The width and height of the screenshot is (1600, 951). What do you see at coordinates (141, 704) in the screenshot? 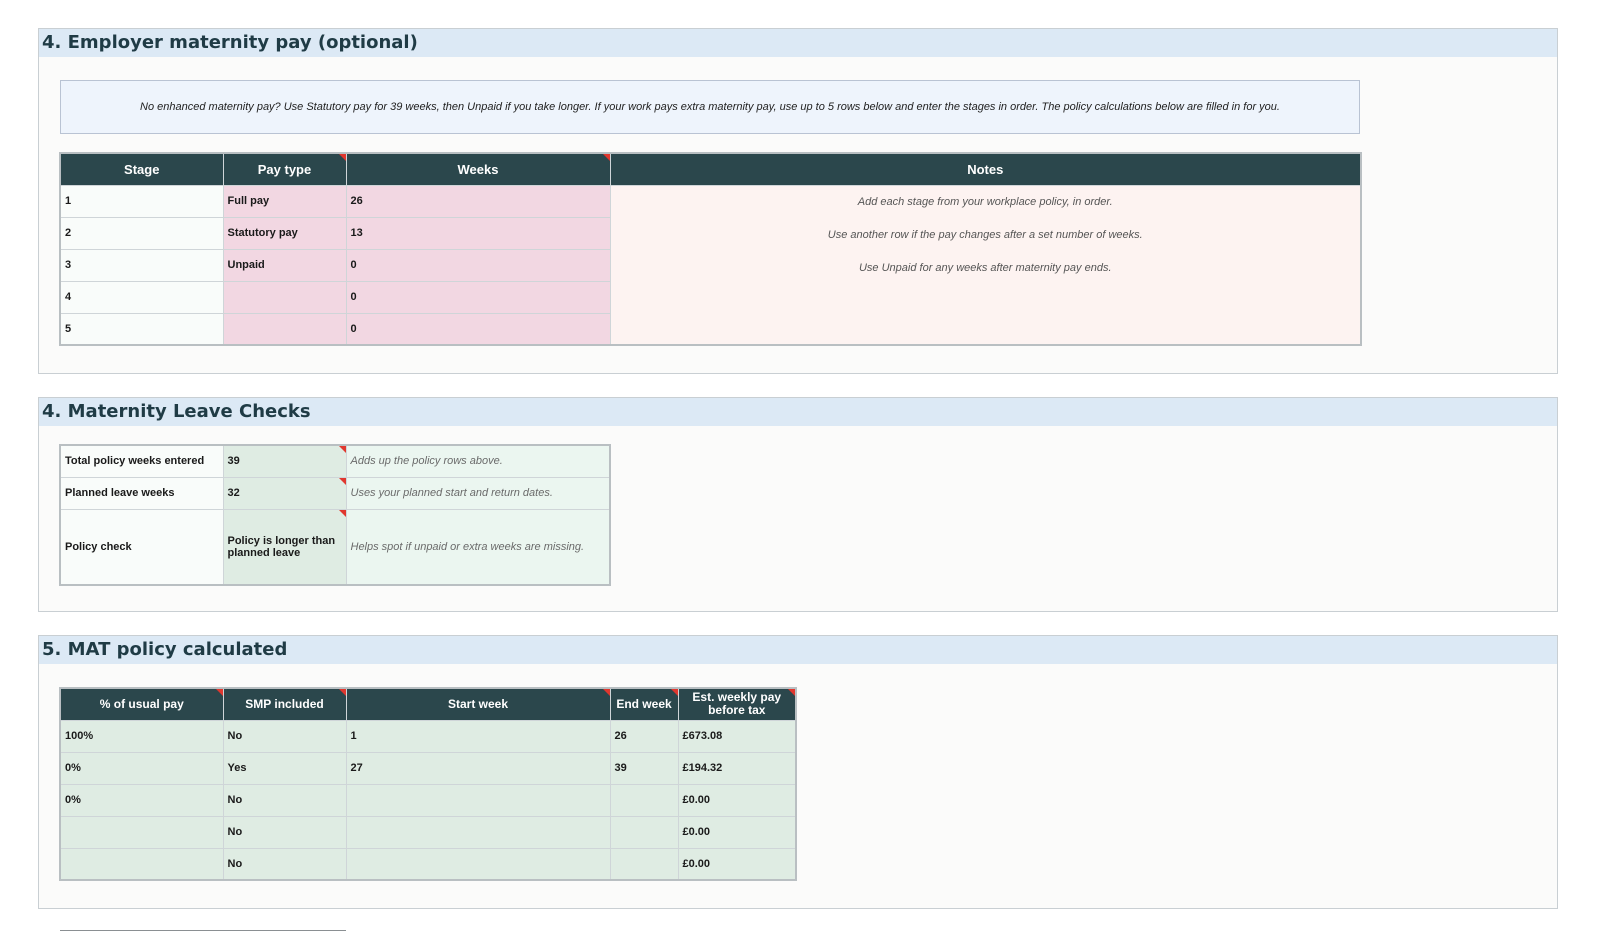
I see `header-pct-usual-pay: % of usual pay` at bounding box center [141, 704].